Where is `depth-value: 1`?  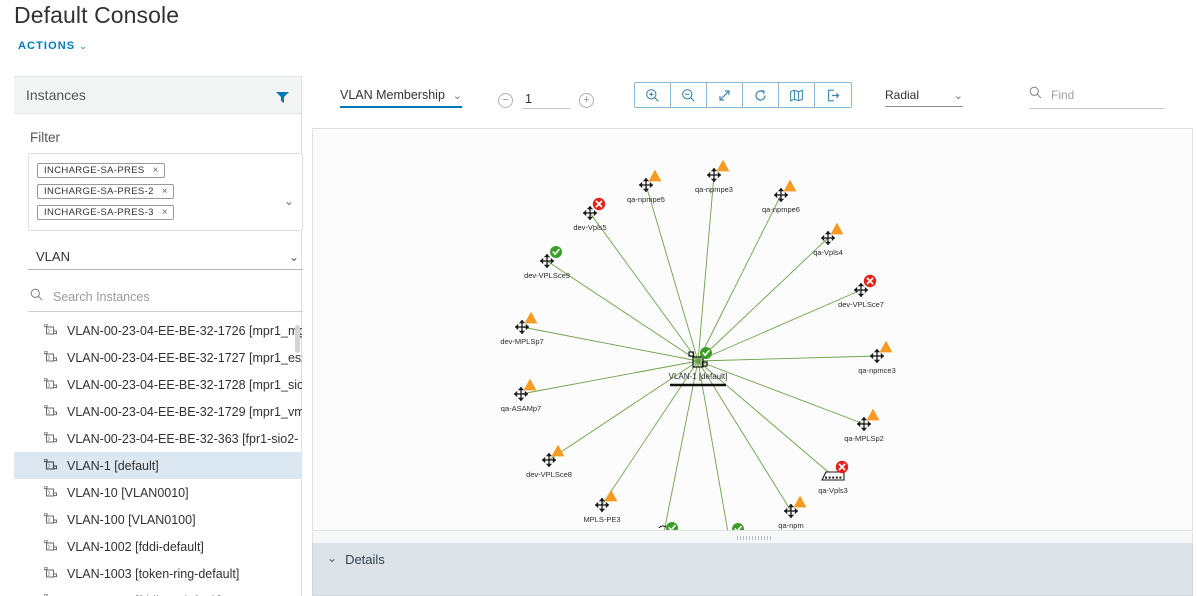
depth-value: 1 is located at coordinates (546, 100).